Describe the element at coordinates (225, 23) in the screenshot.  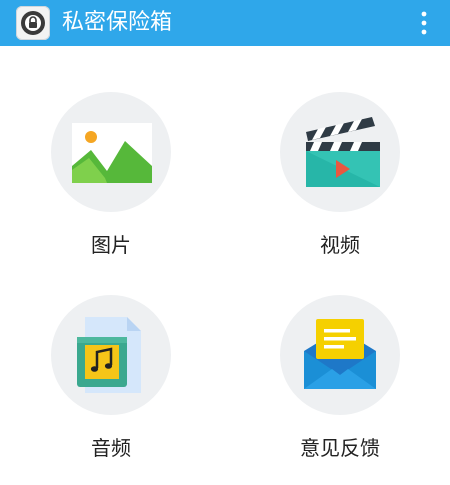
I see `app-bar: 私密保险箱` at that location.